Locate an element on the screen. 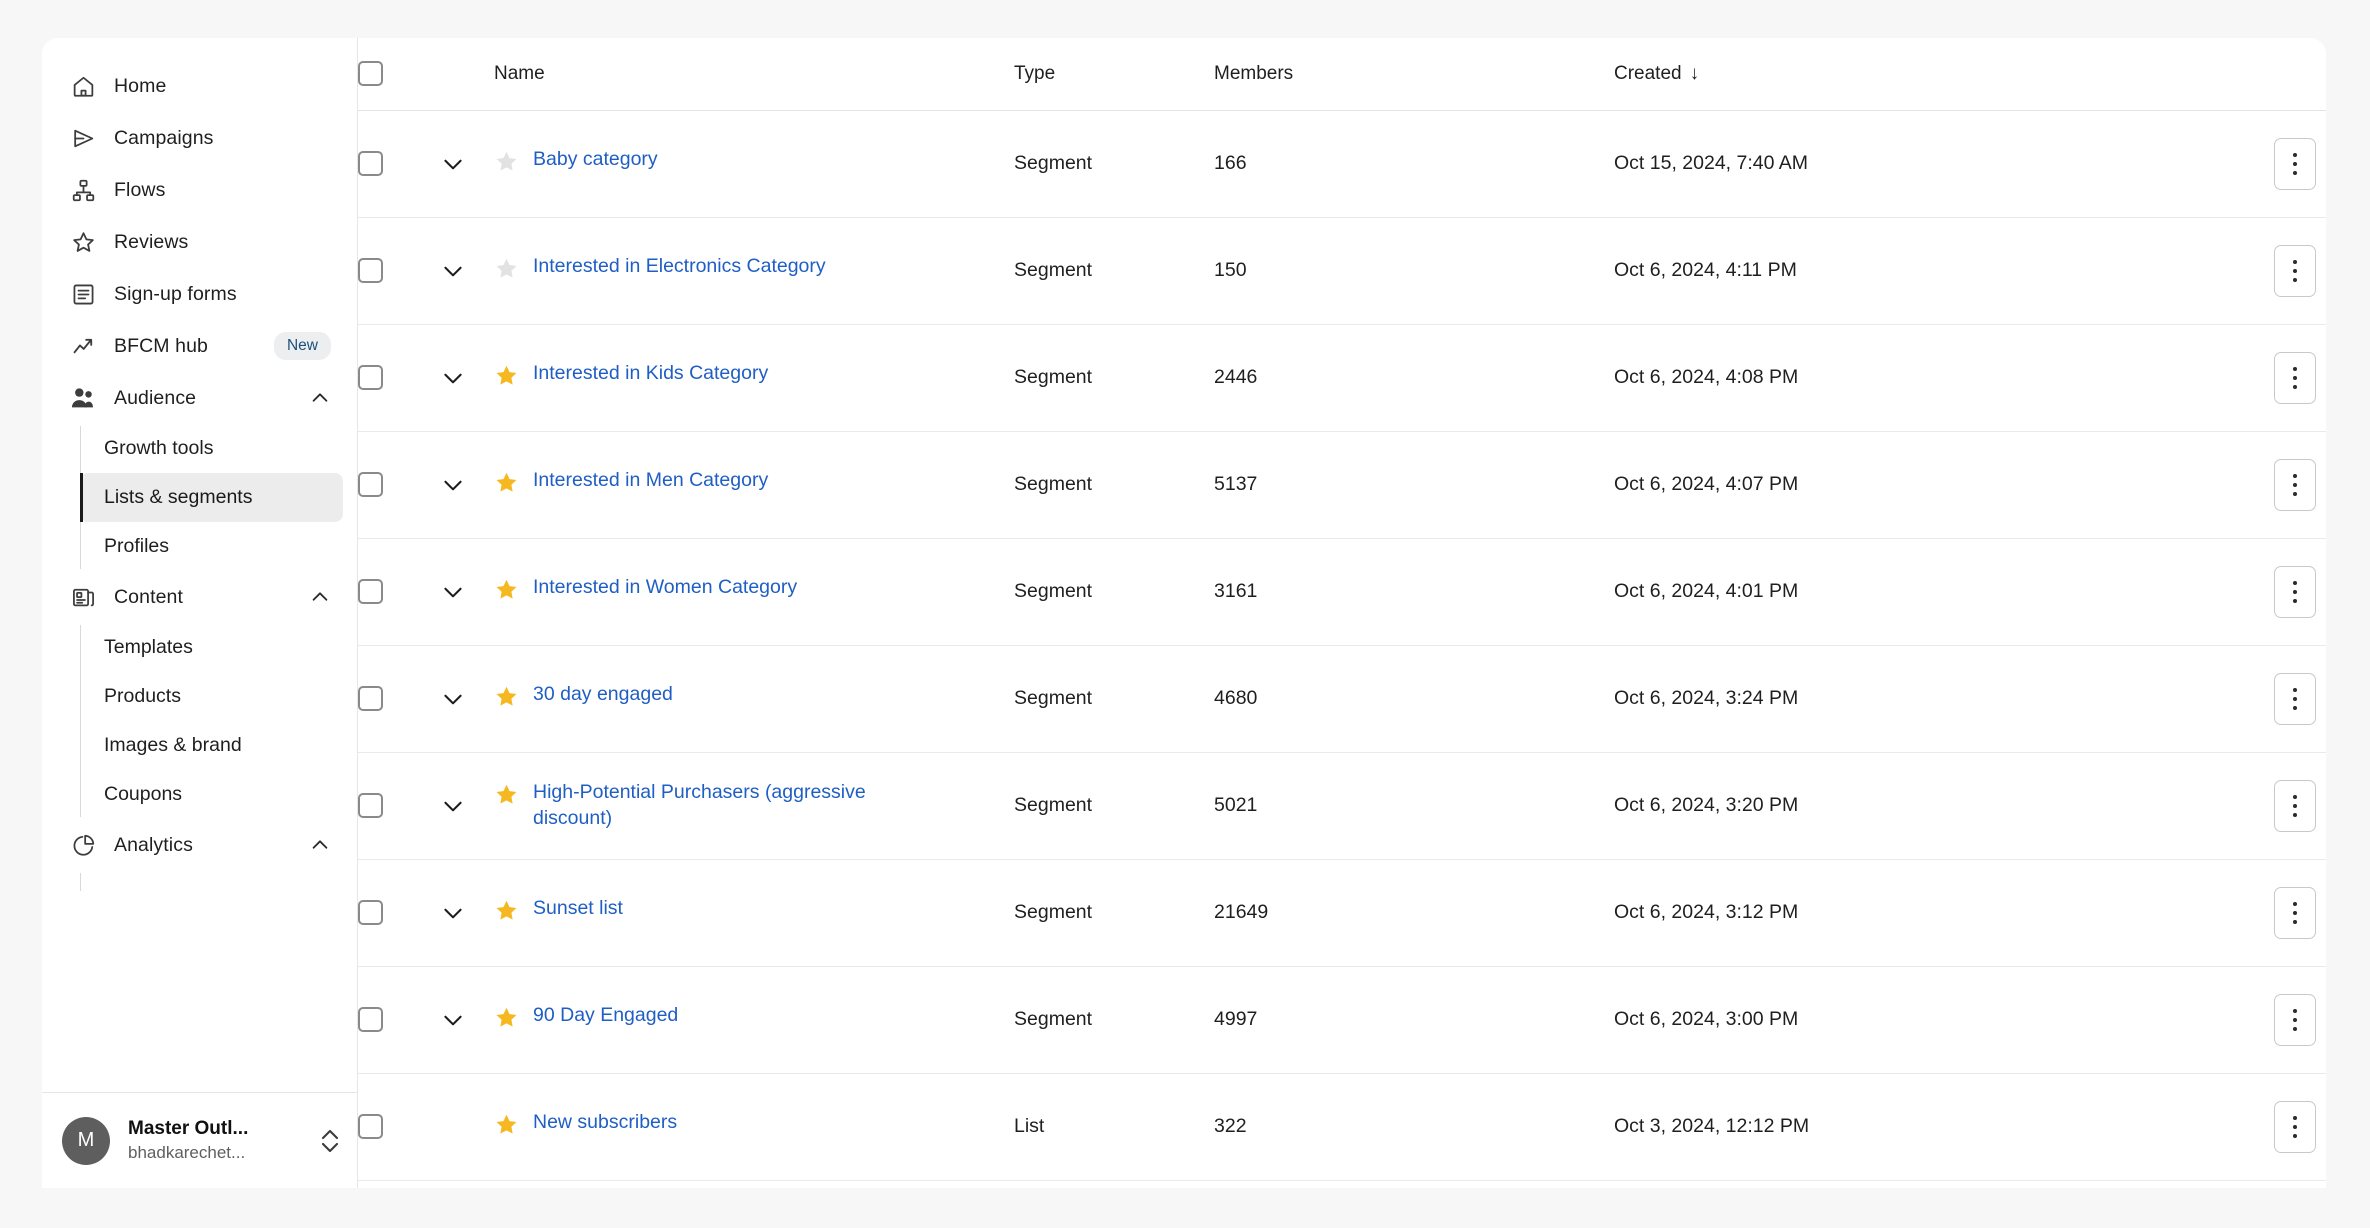 This screenshot has width=2370, height=1228. sidebar-item-growth-tools: Growth tools is located at coordinates (211, 448).